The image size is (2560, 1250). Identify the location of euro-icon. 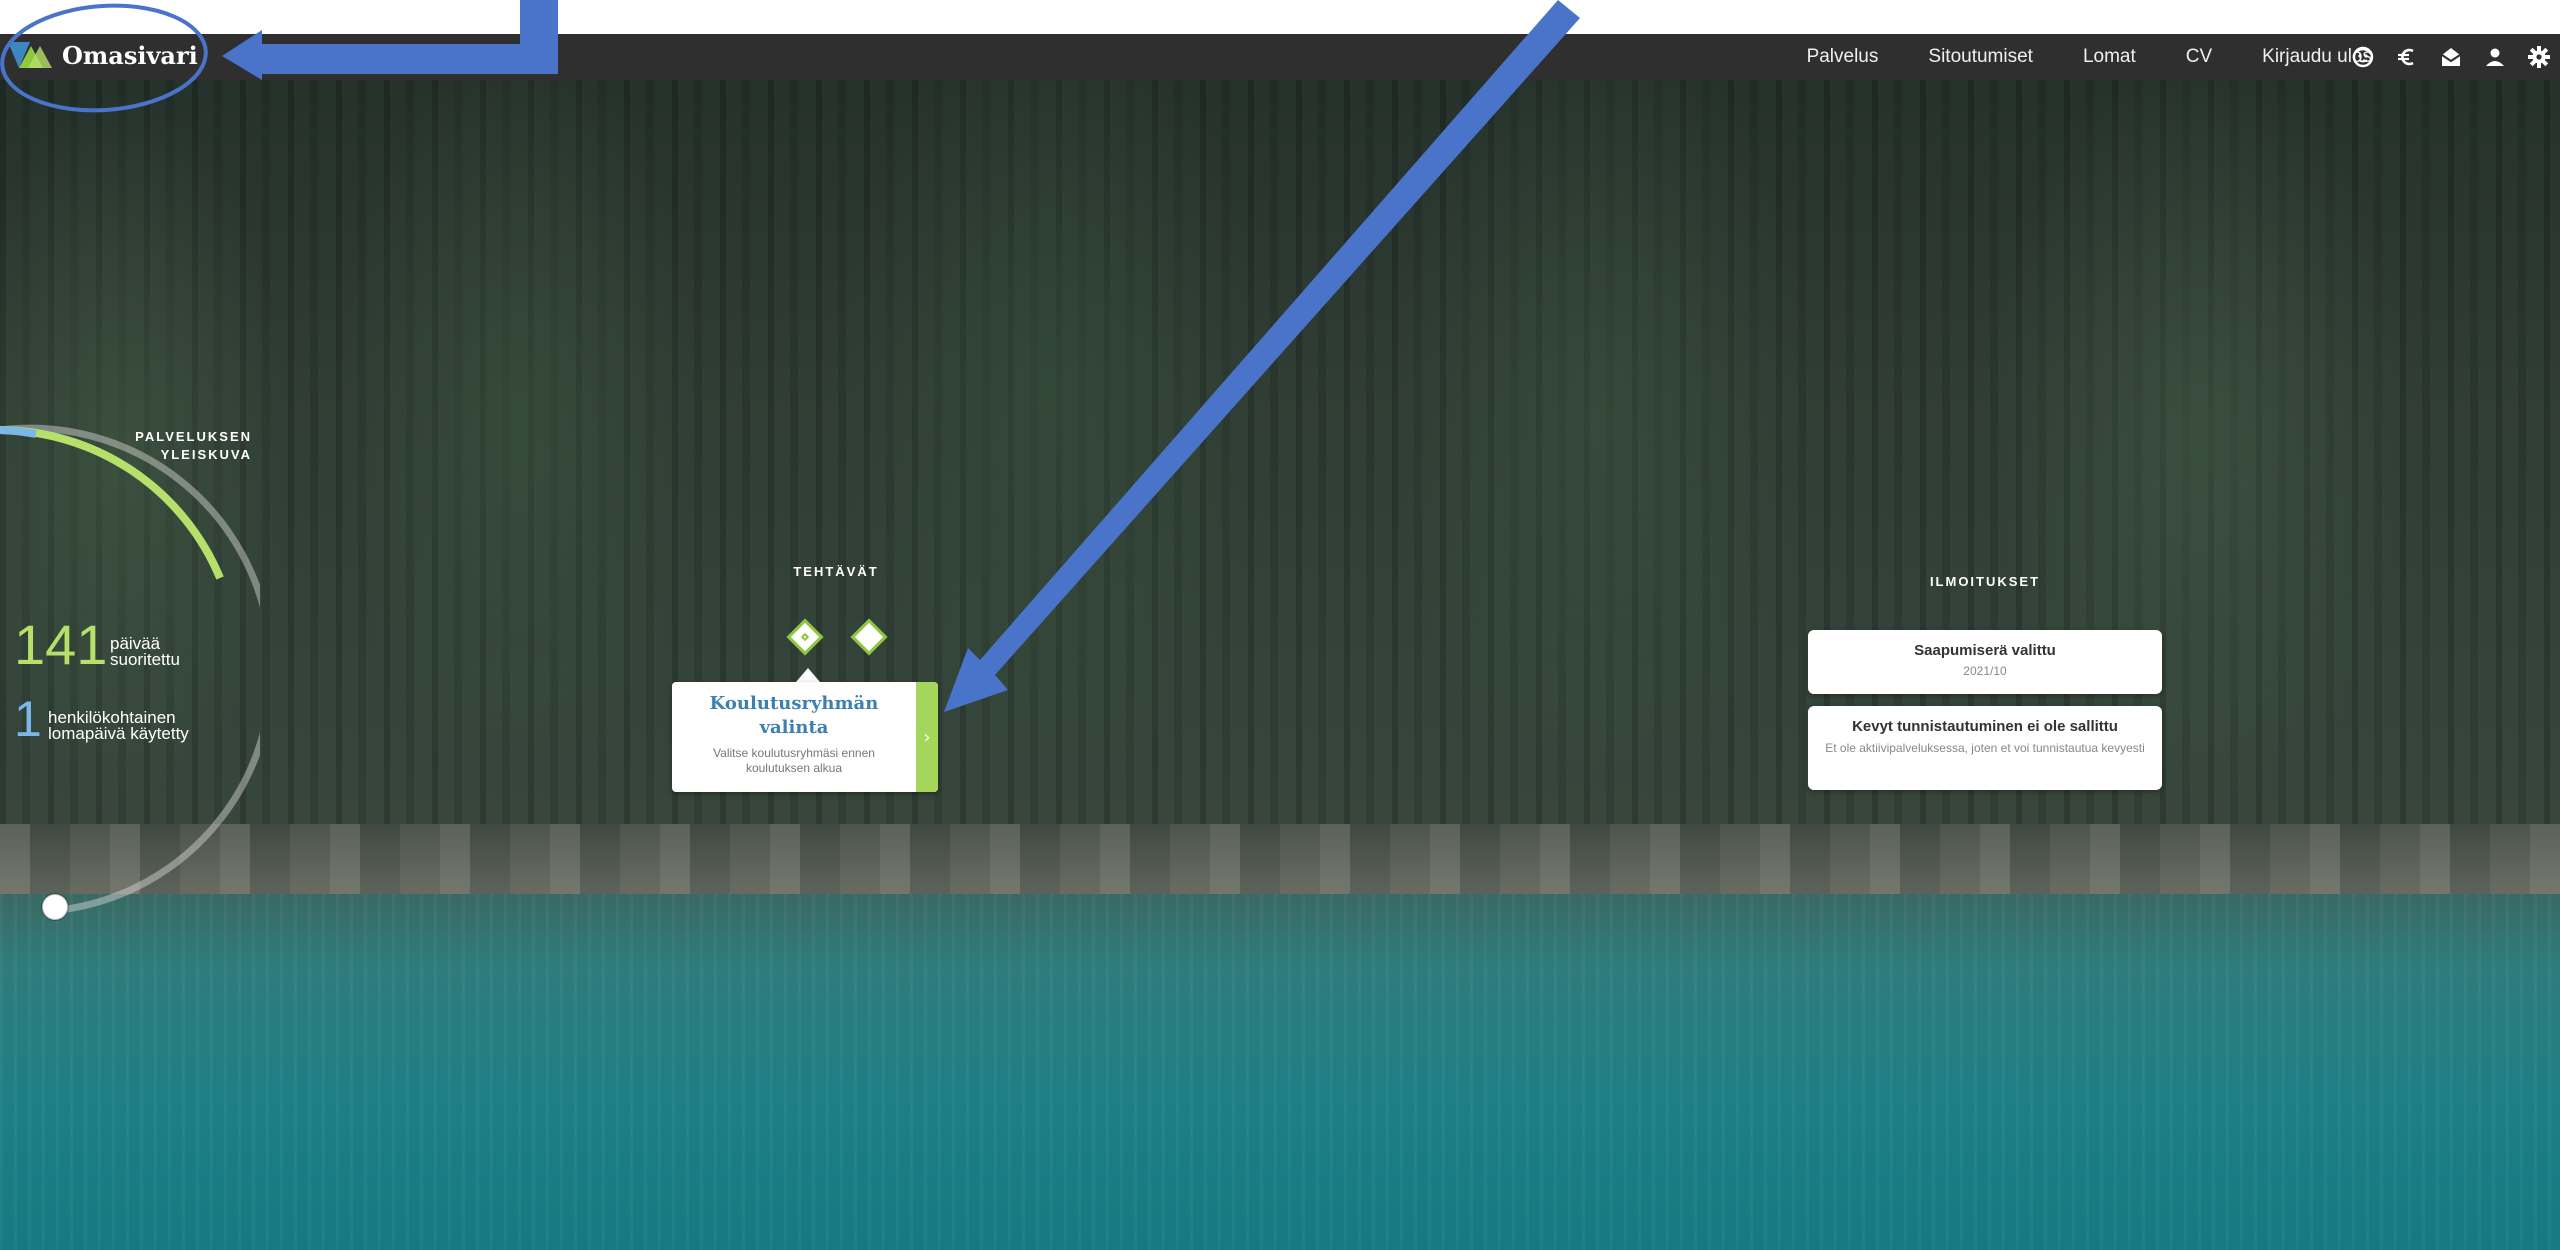
(2407, 57).